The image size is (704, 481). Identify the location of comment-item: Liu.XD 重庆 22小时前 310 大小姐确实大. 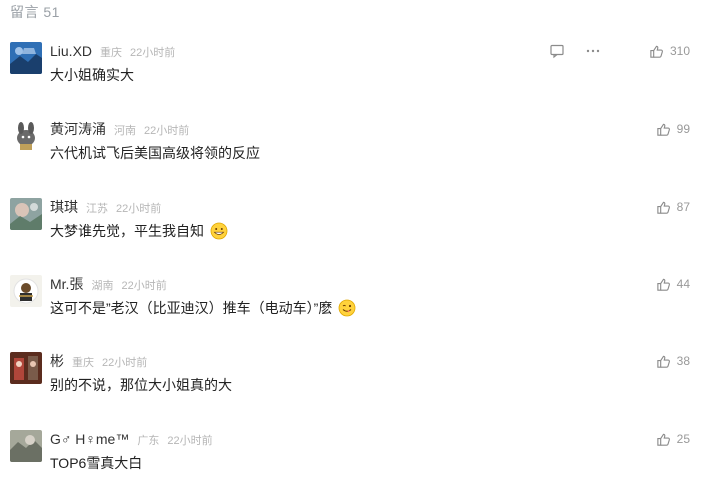
(352, 71).